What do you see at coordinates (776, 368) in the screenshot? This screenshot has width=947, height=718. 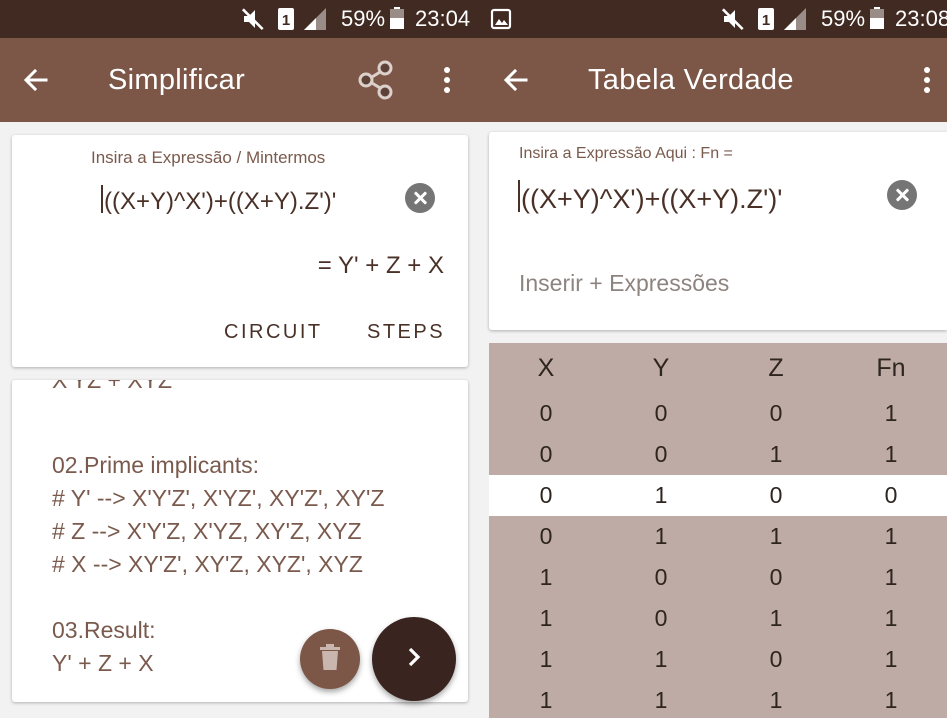 I see `header-z: Z` at bounding box center [776, 368].